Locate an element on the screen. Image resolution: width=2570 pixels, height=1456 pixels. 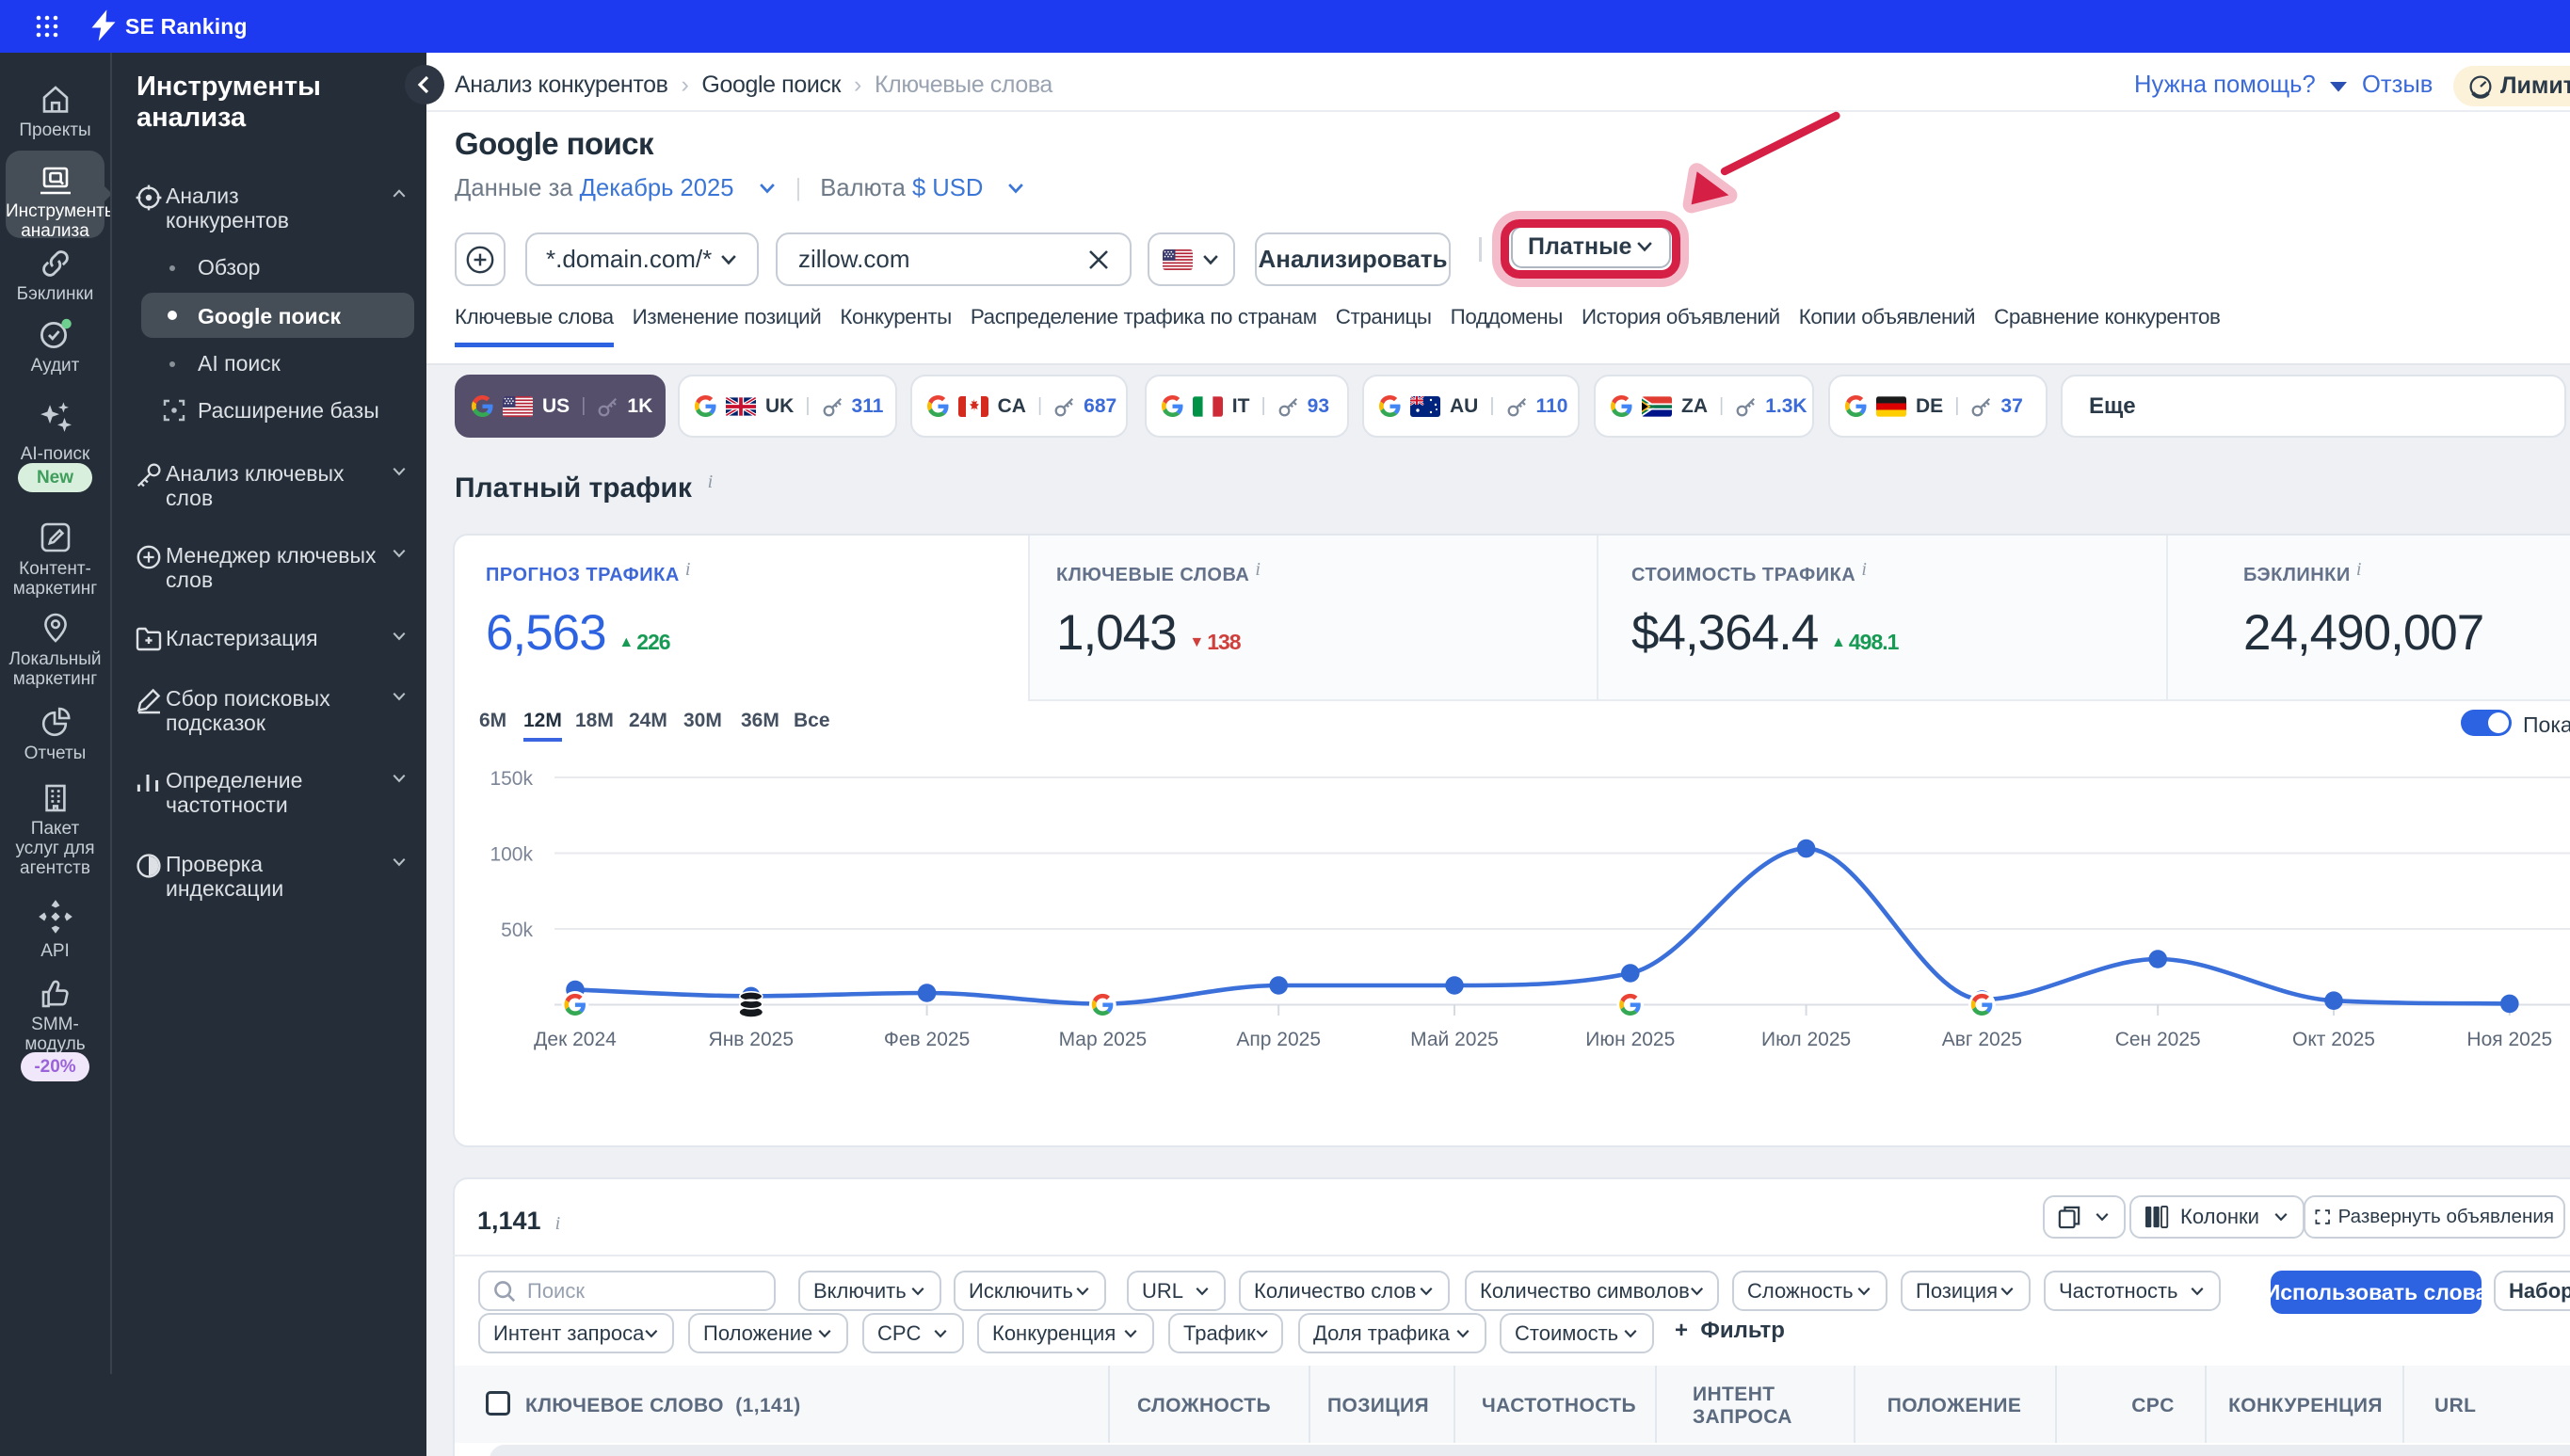
svg-text: 50k is located at coordinates (517, 930).